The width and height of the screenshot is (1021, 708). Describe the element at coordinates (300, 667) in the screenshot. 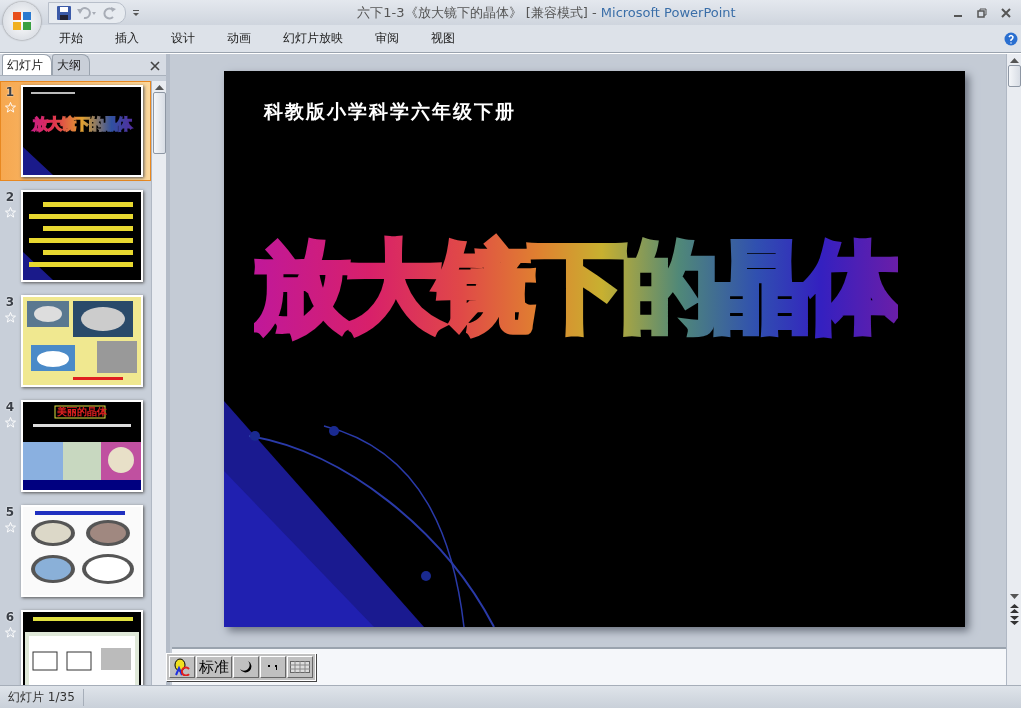

I see `keyboard-icon` at that location.